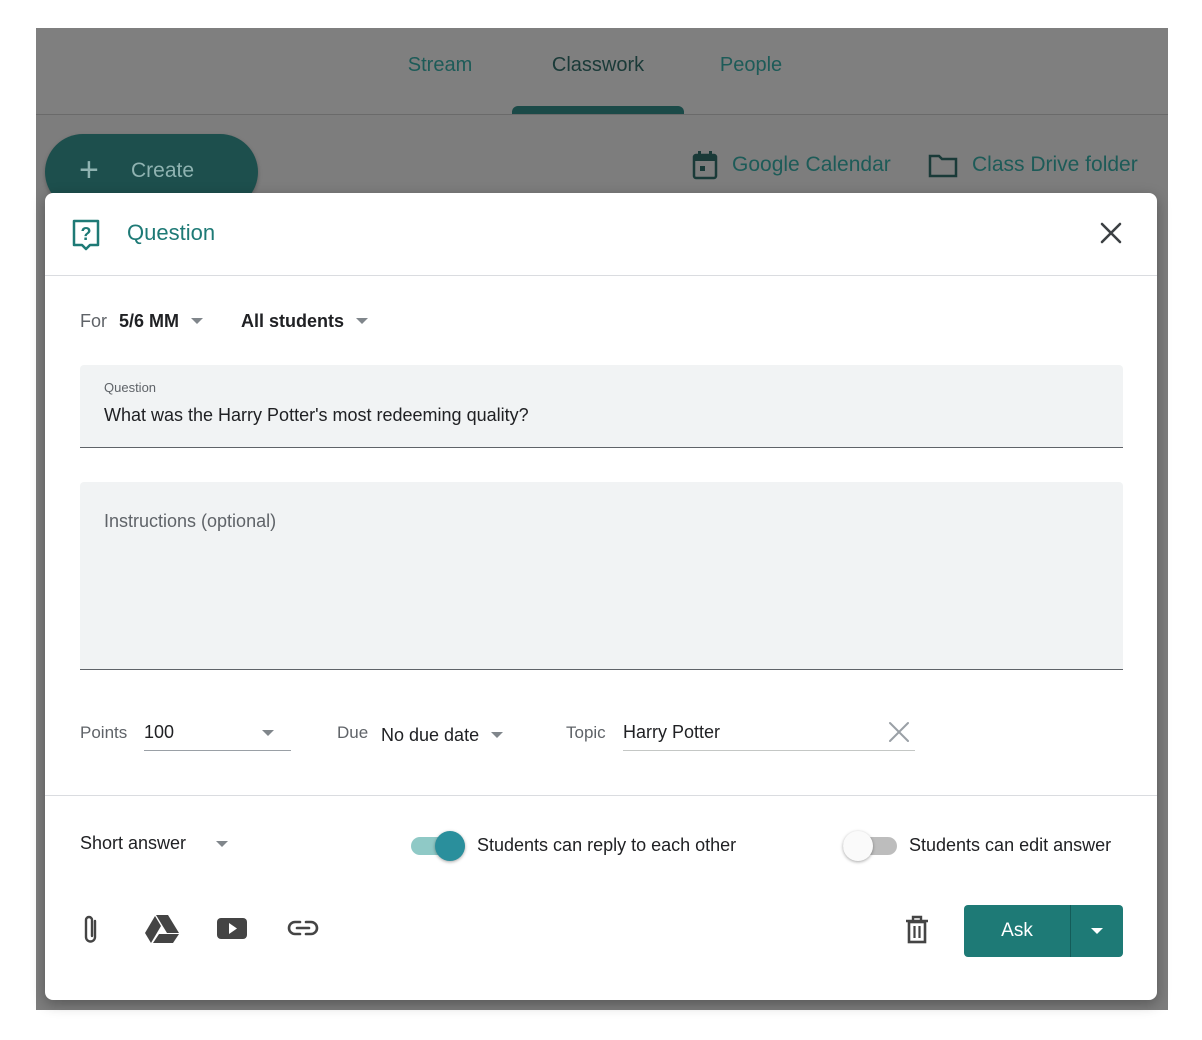 The image size is (1202, 1040). I want to click on ask-options-button, so click(1097, 931).